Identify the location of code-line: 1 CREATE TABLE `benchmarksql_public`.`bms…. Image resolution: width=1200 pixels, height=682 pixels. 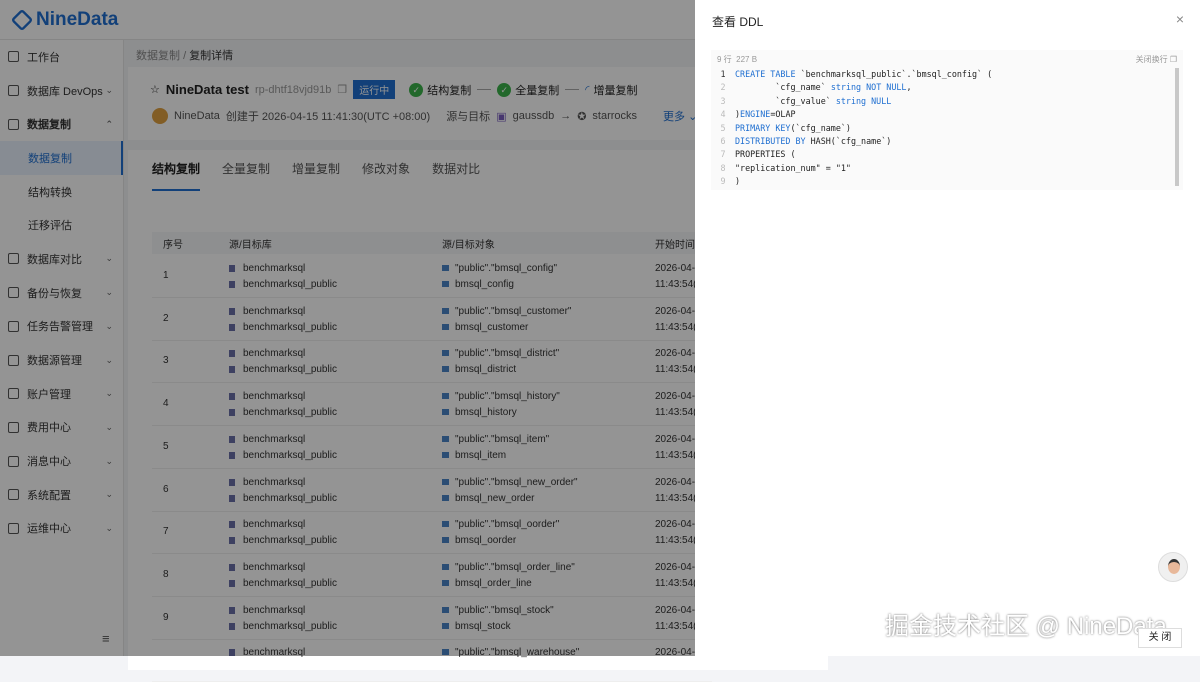
(851, 74).